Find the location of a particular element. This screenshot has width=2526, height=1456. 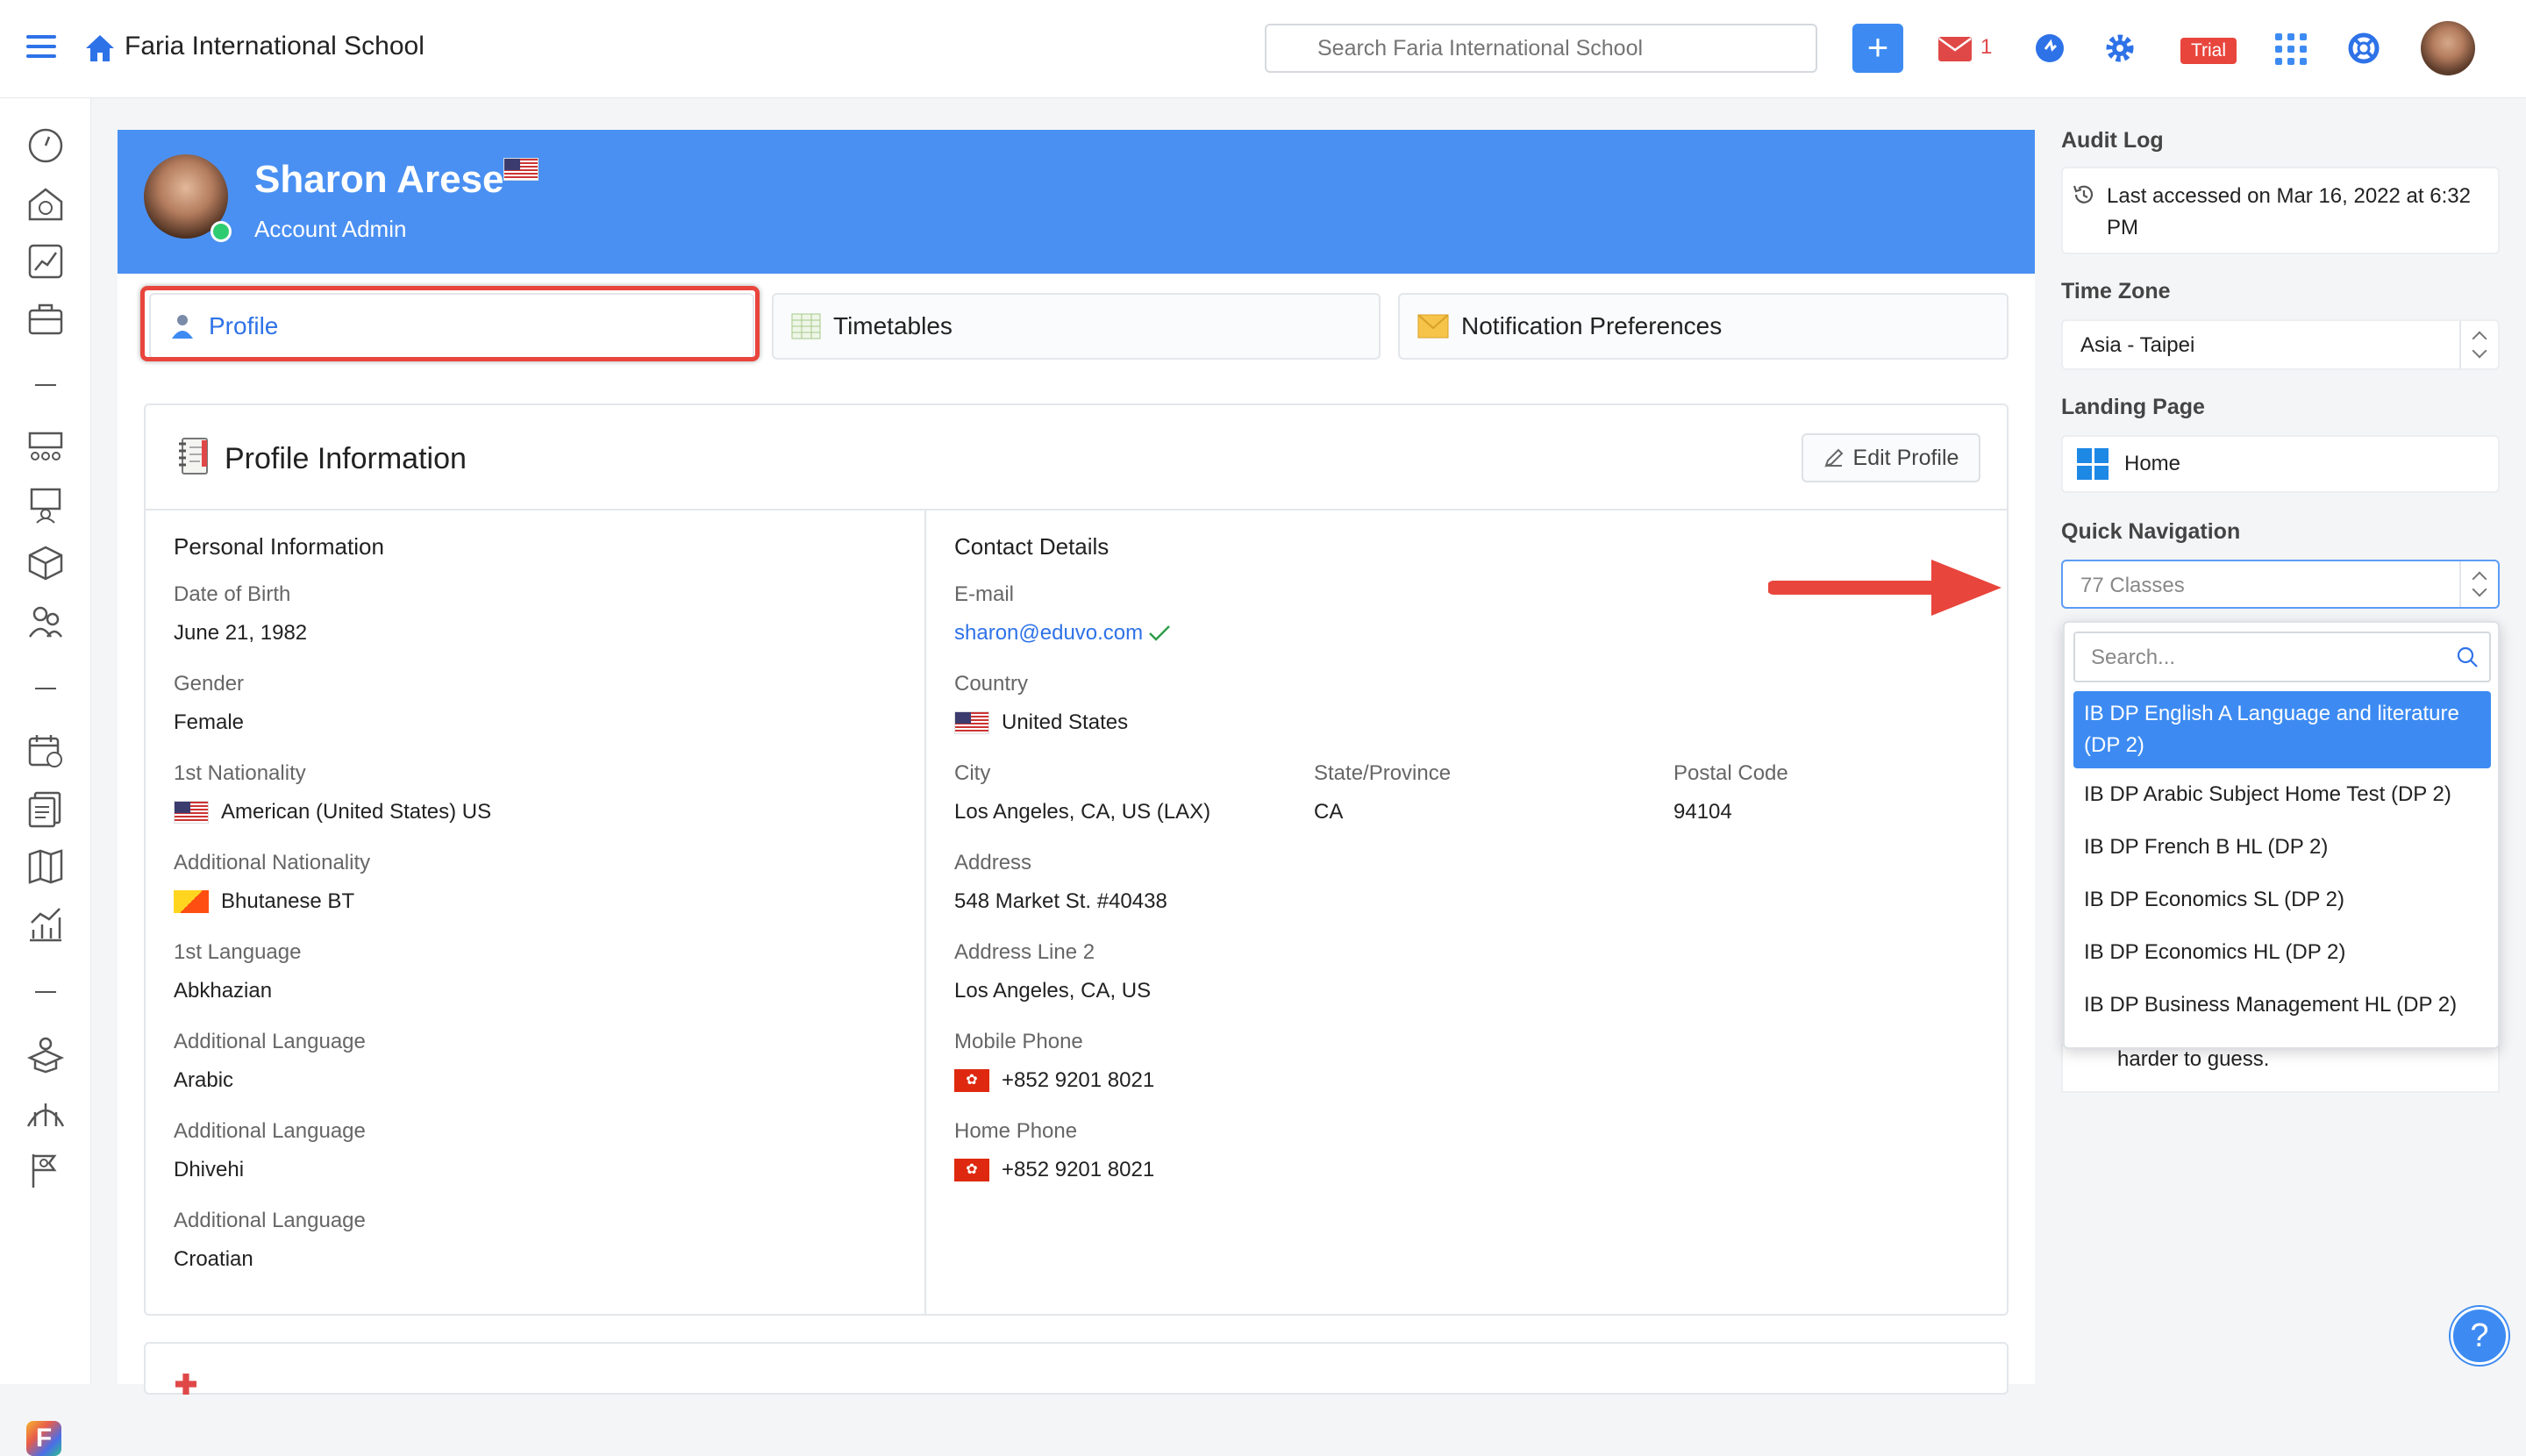

time-zone-label: Time Zone is located at coordinates (2116, 291).